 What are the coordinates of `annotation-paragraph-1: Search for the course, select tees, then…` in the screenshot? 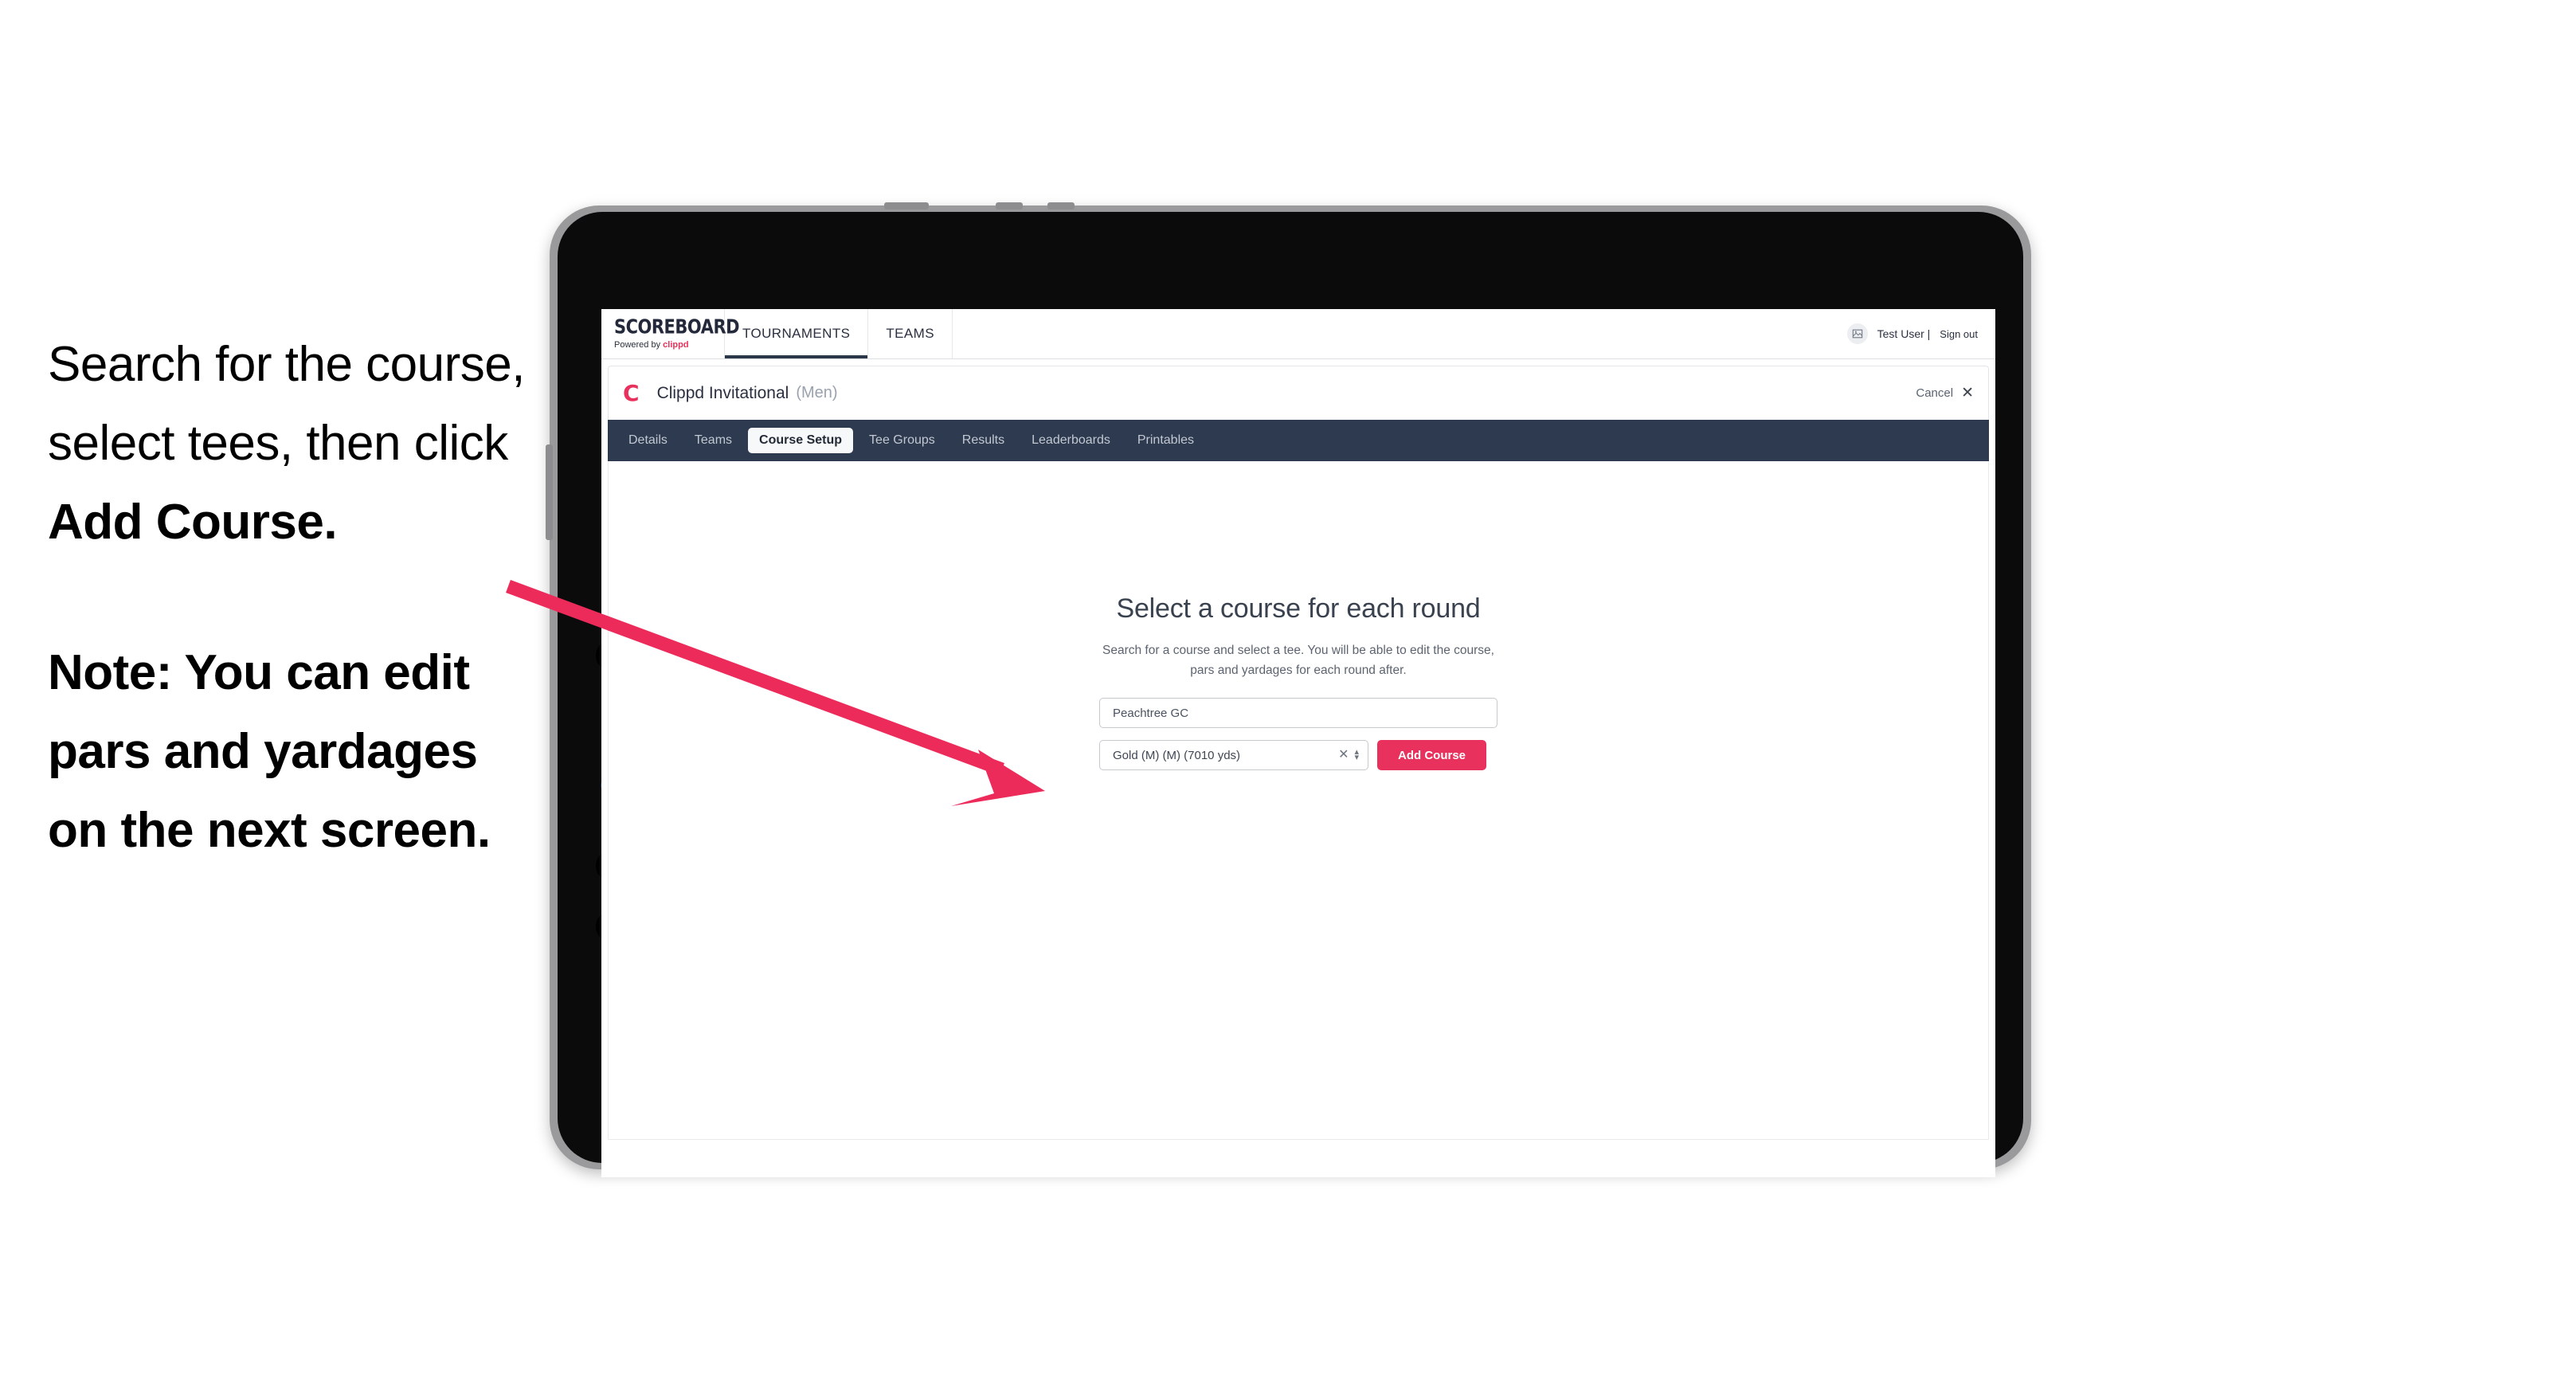 It's located at (295, 444).